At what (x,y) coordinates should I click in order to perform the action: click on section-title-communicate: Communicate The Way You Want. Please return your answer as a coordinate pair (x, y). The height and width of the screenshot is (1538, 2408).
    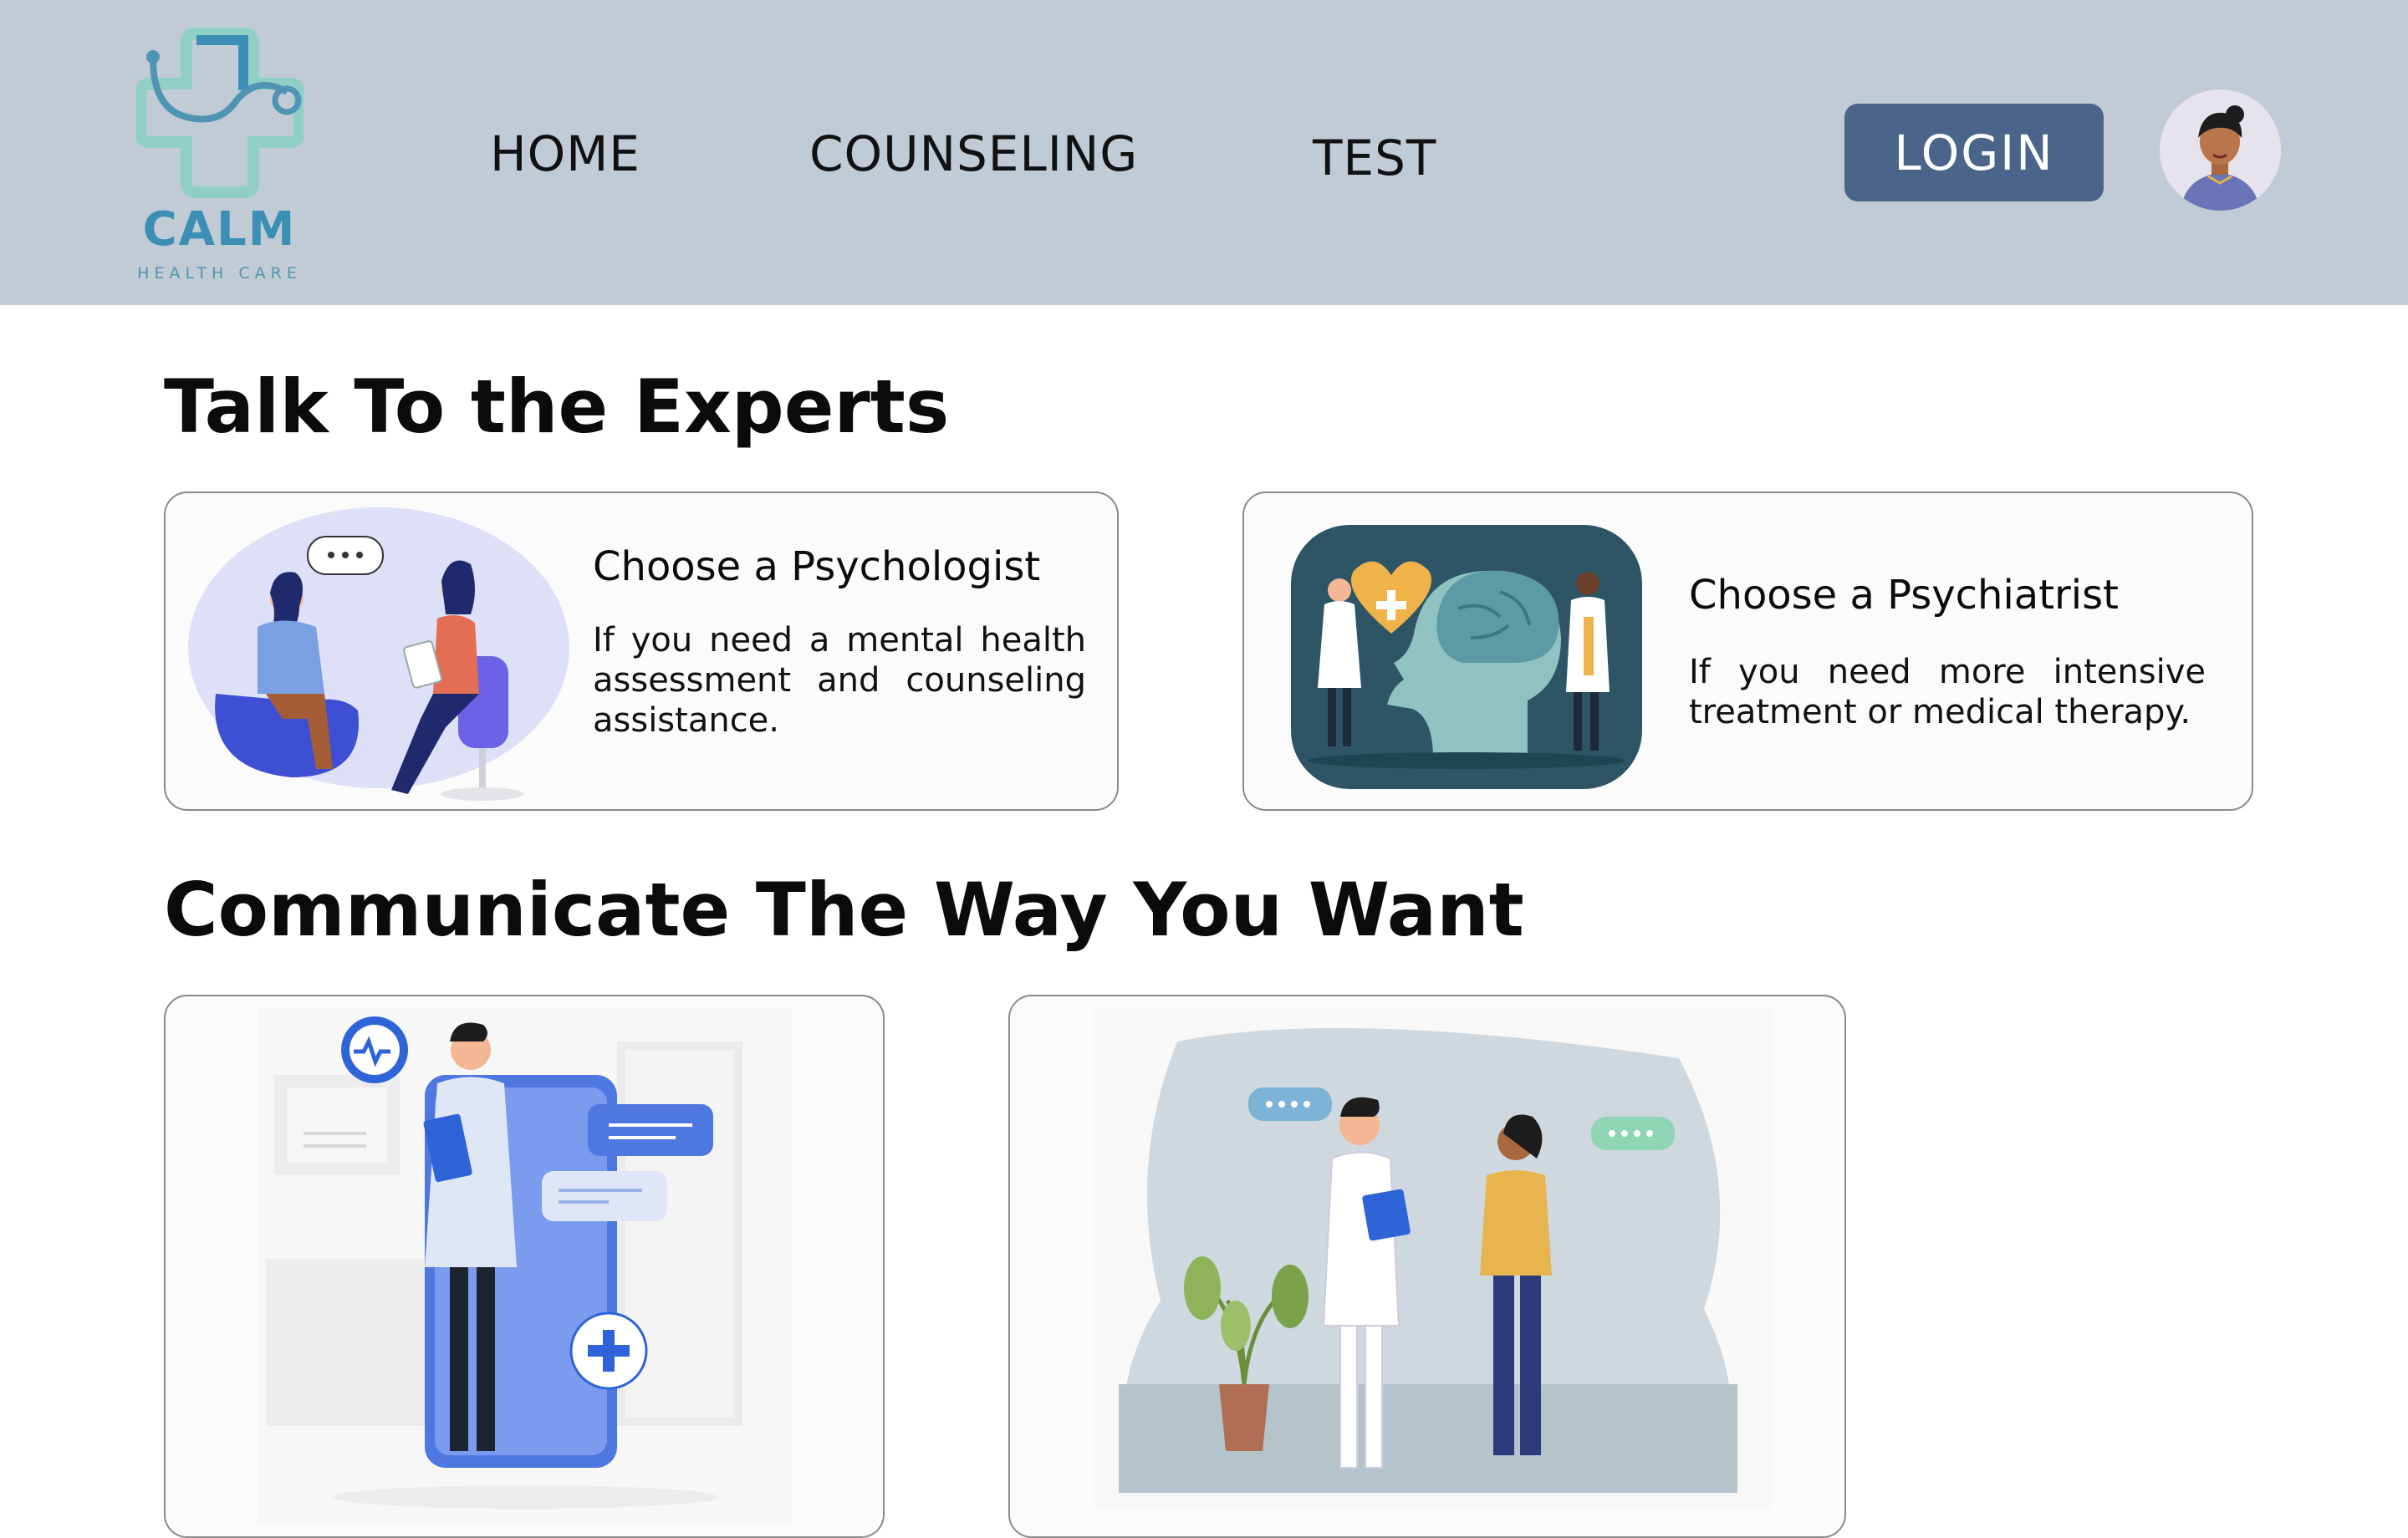
    Looking at the image, I should click on (844, 910).